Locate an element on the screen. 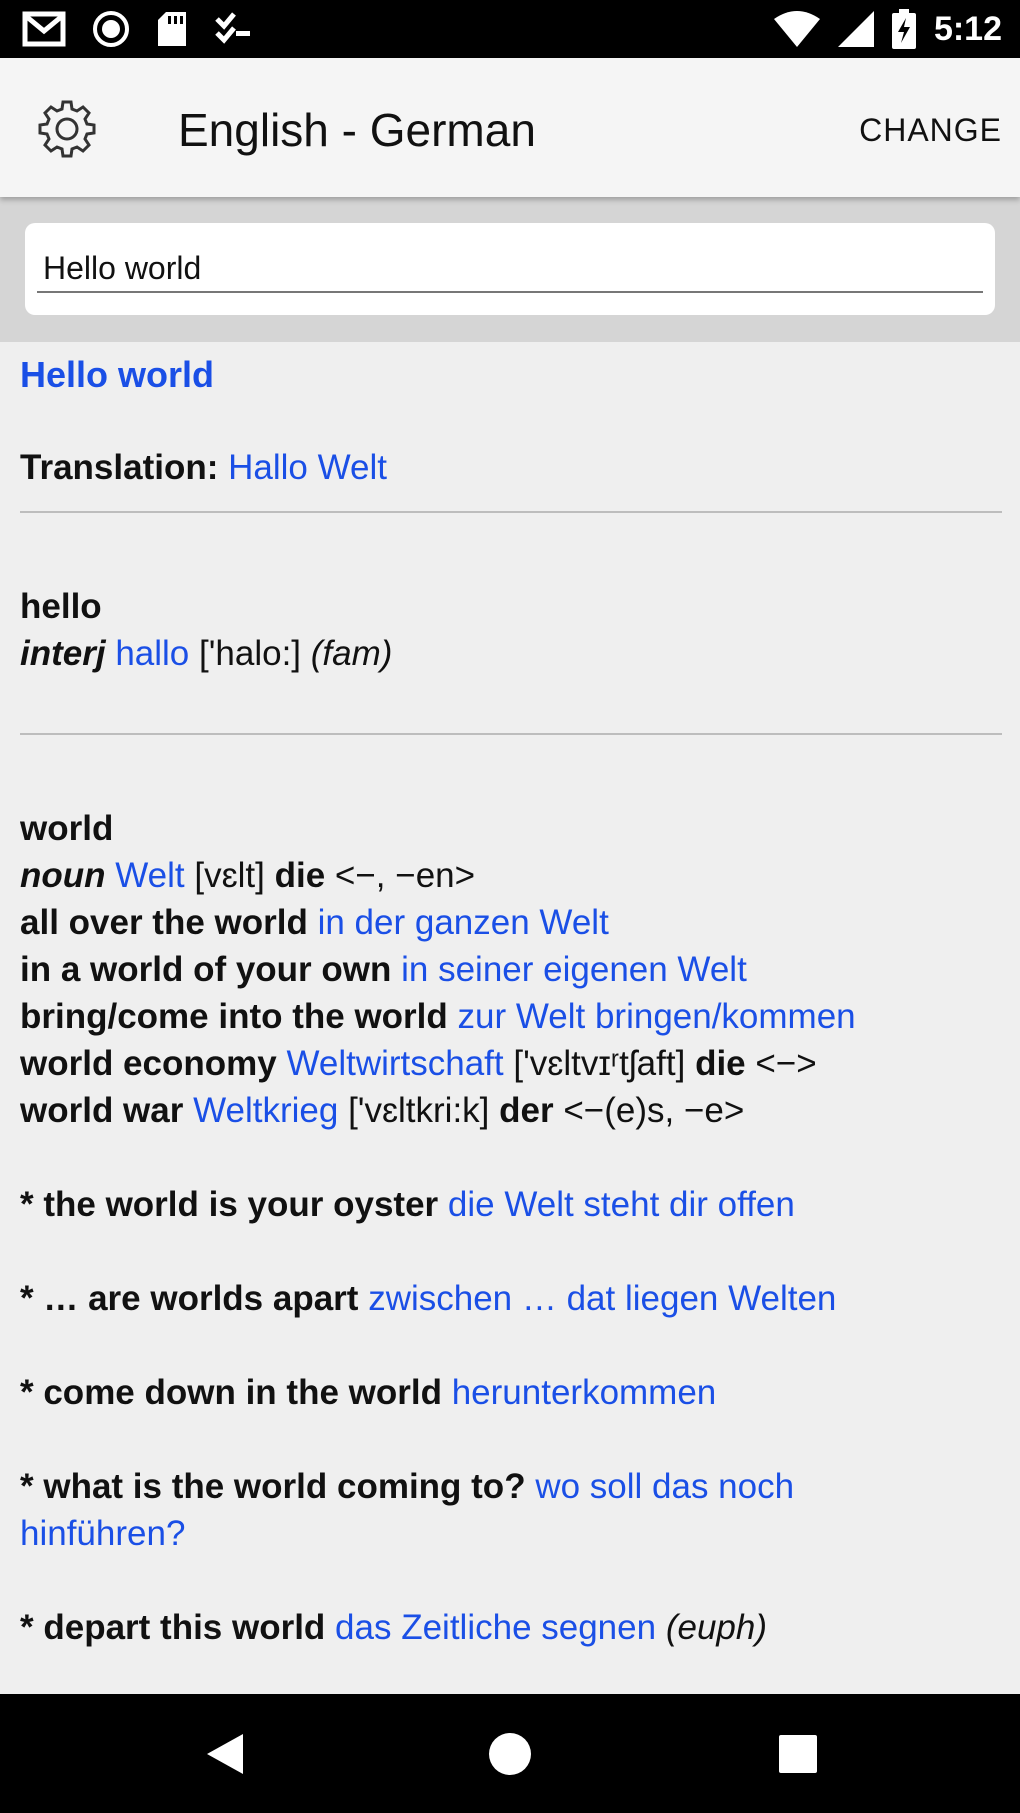  phrase-en: in a world of your own is located at coordinates (206, 969).